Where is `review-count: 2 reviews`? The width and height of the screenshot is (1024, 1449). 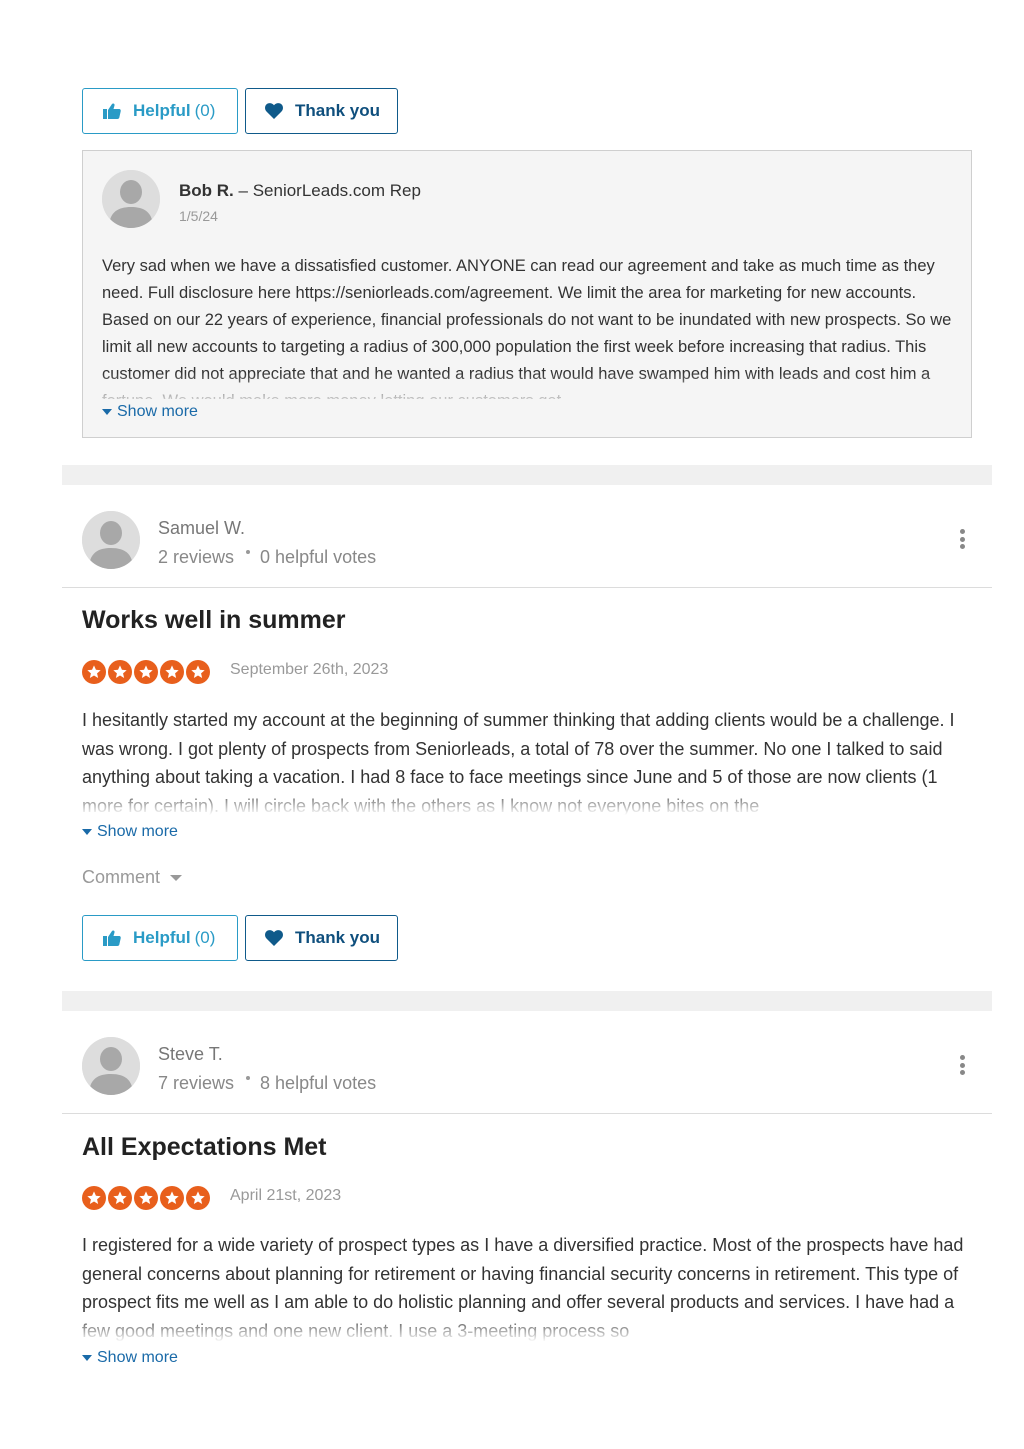
review-count: 2 reviews is located at coordinates (196, 557).